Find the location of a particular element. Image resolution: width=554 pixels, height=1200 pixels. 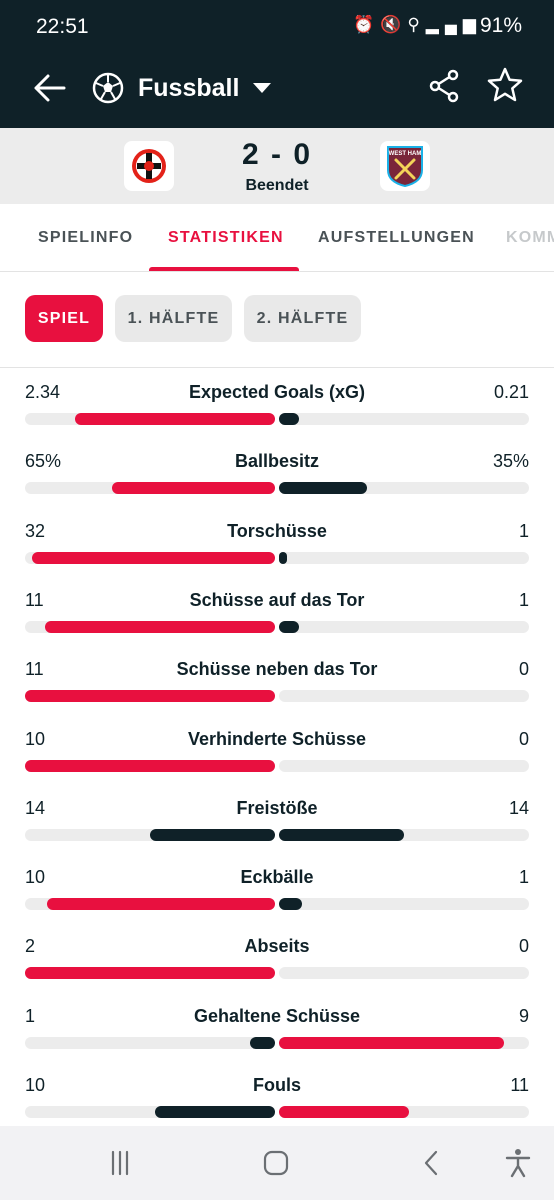

west-ham-crest-icon: WEST HAM is located at coordinates (405, 167).